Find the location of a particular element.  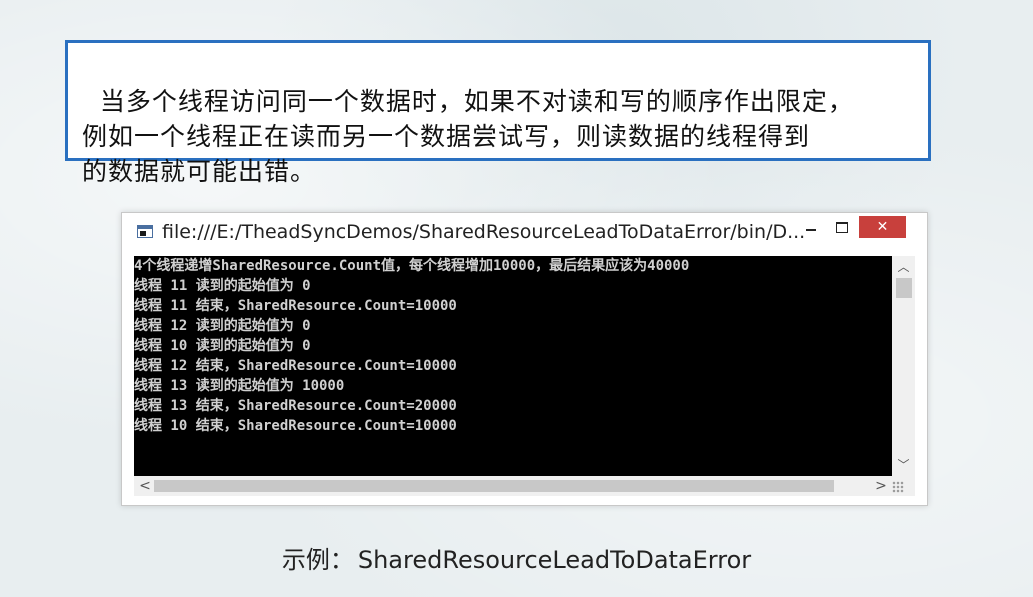

scroll-right-icon: > is located at coordinates (881, 486).